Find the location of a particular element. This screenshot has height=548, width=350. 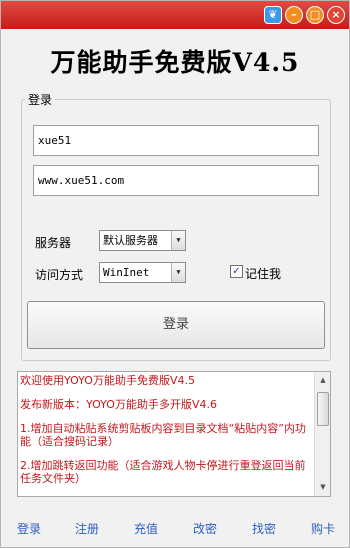

access-select-value: WinInet is located at coordinates (126, 272).